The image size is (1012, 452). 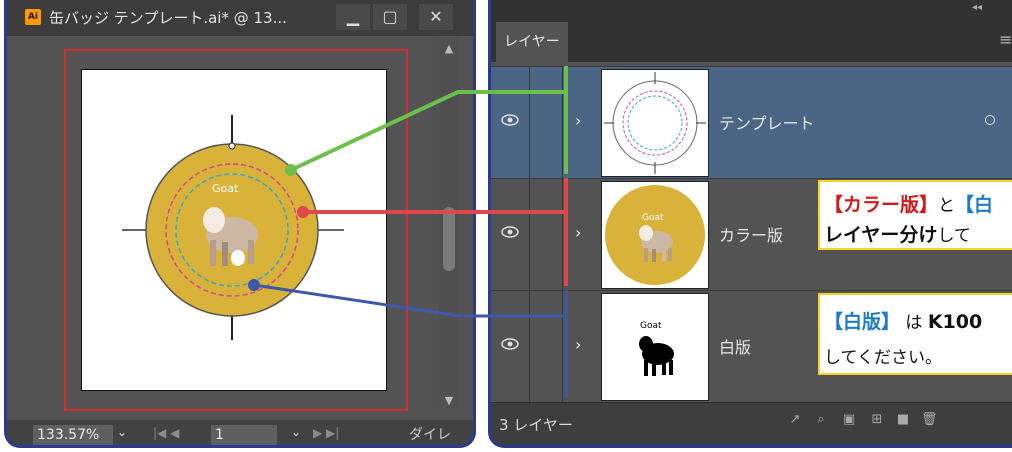 I want to click on callout-k100: K100, so click(x=955, y=322).